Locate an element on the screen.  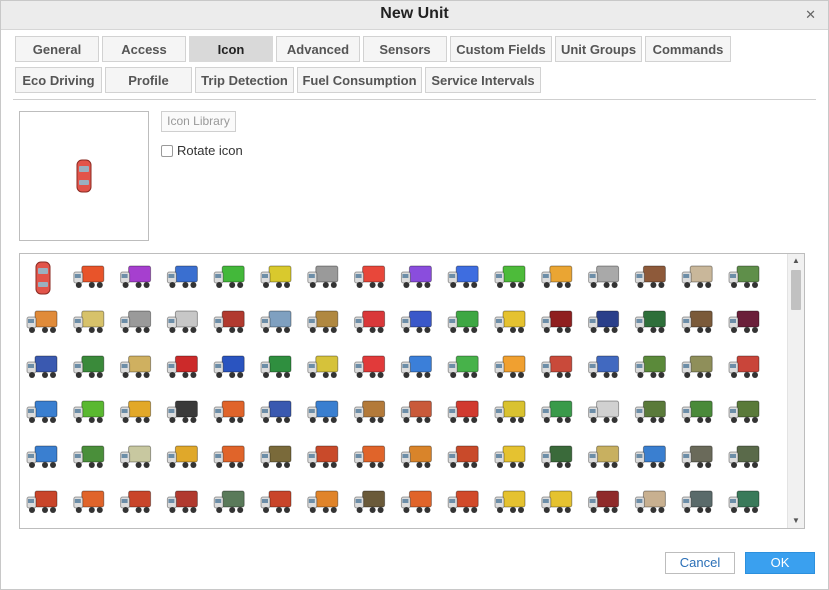
rotate-icon-checkbox is located at coordinates (167, 150).